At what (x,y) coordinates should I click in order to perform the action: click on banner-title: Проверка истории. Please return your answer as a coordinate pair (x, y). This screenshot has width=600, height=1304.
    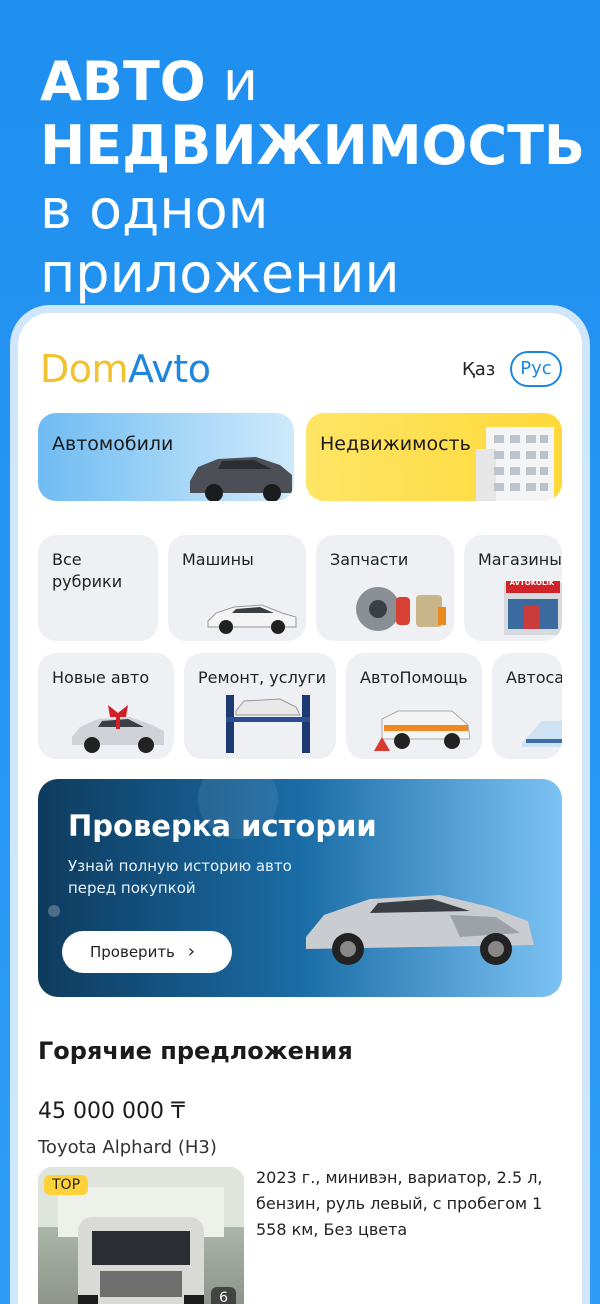
    Looking at the image, I should click on (222, 826).